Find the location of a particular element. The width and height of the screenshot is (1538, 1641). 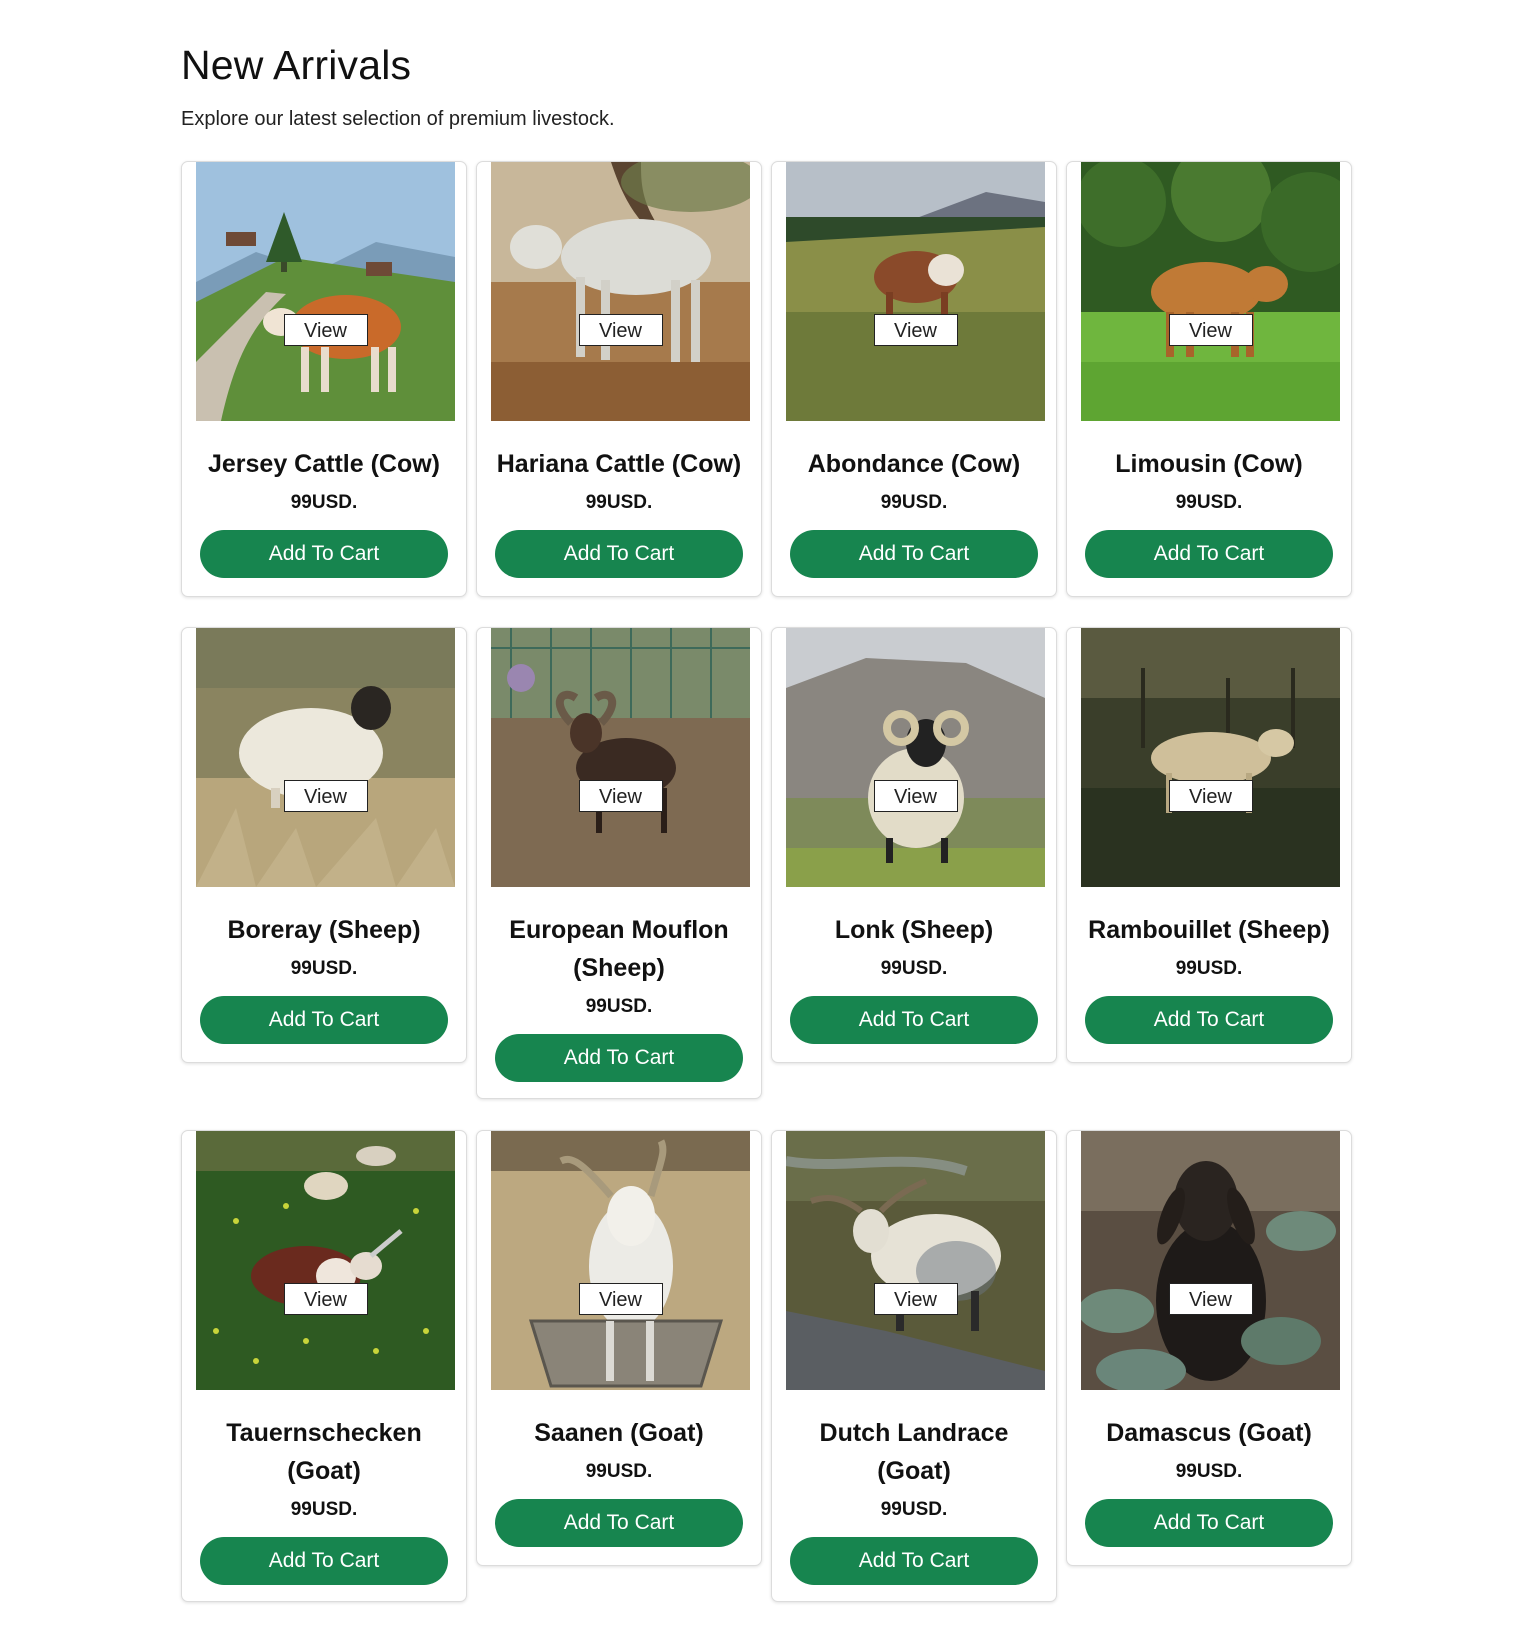

product-info: Abondance (Cow) 99USD. Add To Cart is located at coordinates (914, 511).